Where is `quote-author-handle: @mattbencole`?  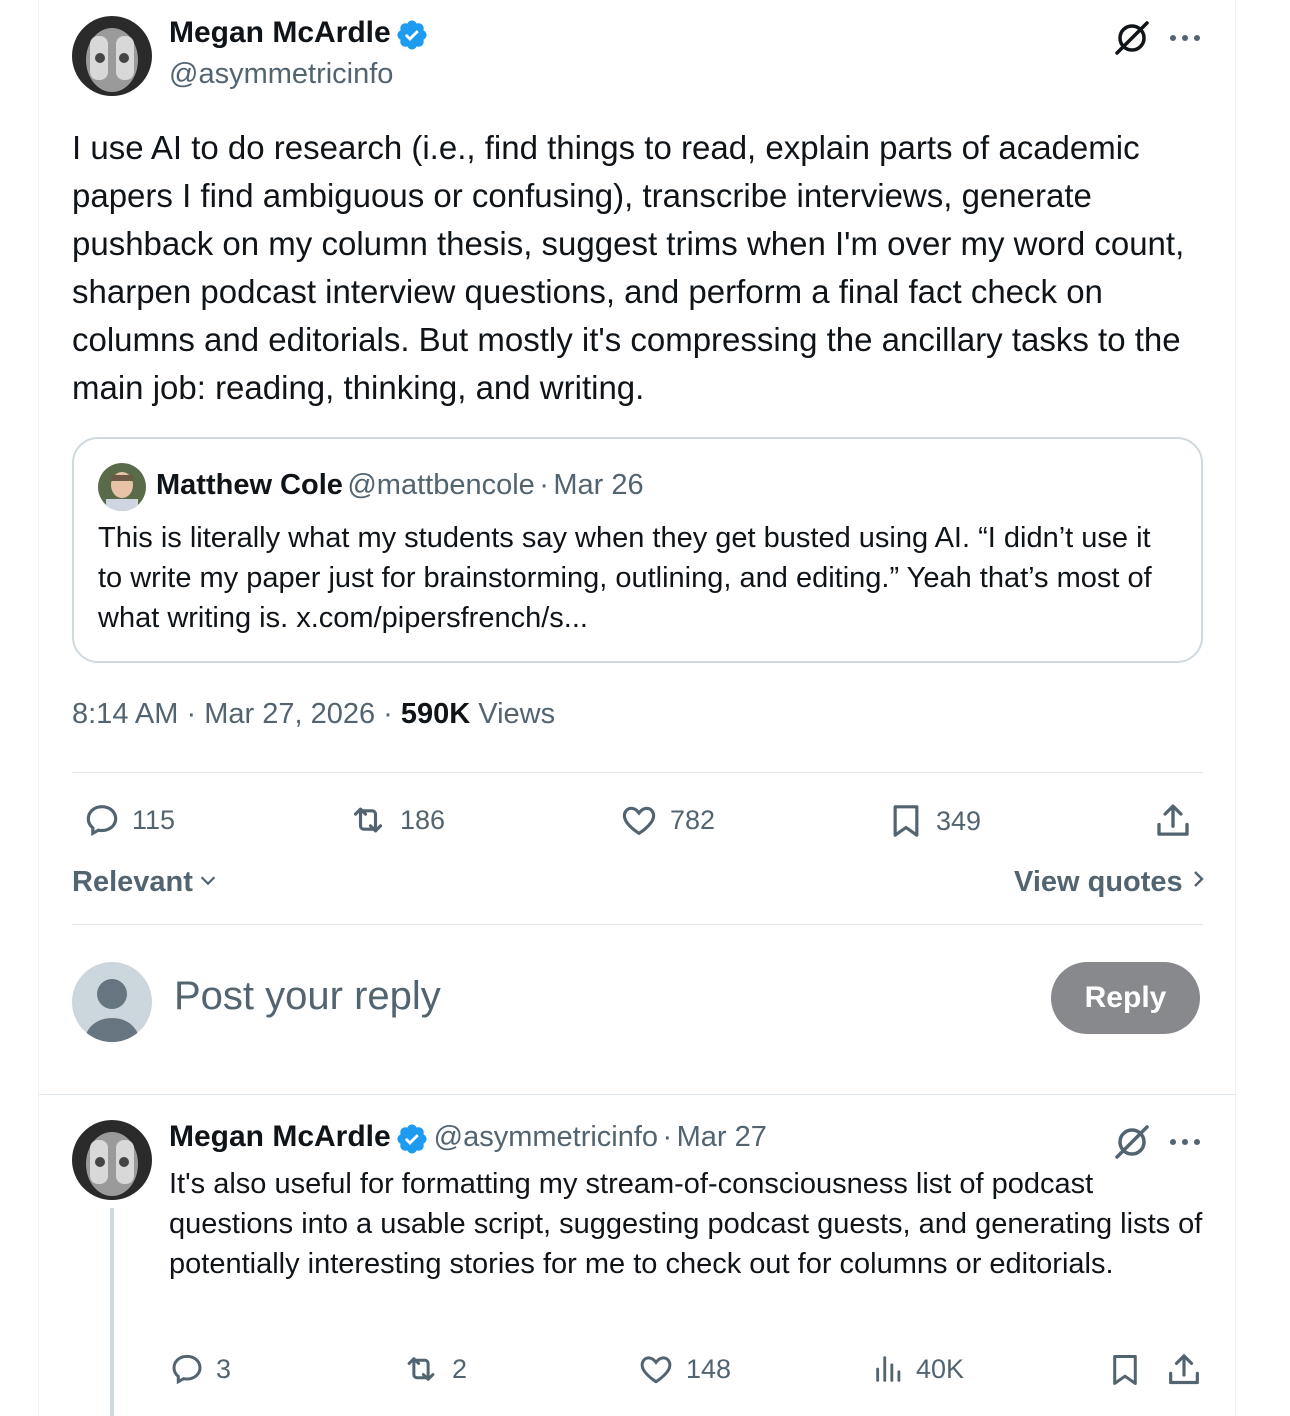
quote-author-handle: @mattbencole is located at coordinates (441, 485).